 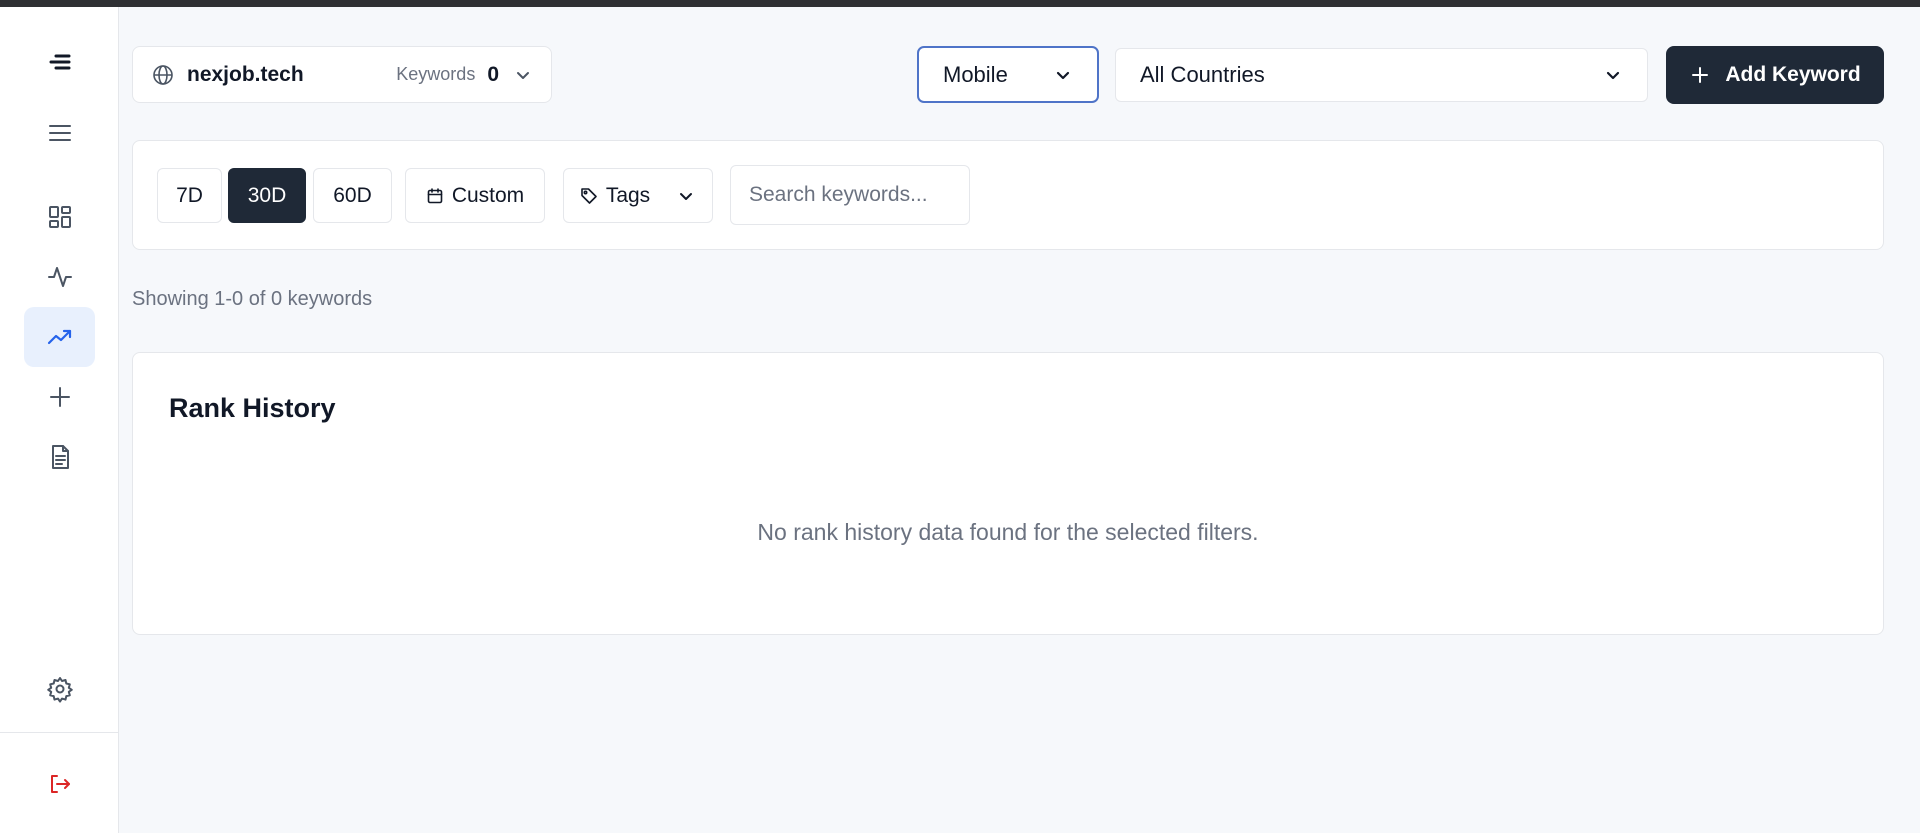 I want to click on range-60d-button: 60D, so click(x=352, y=195).